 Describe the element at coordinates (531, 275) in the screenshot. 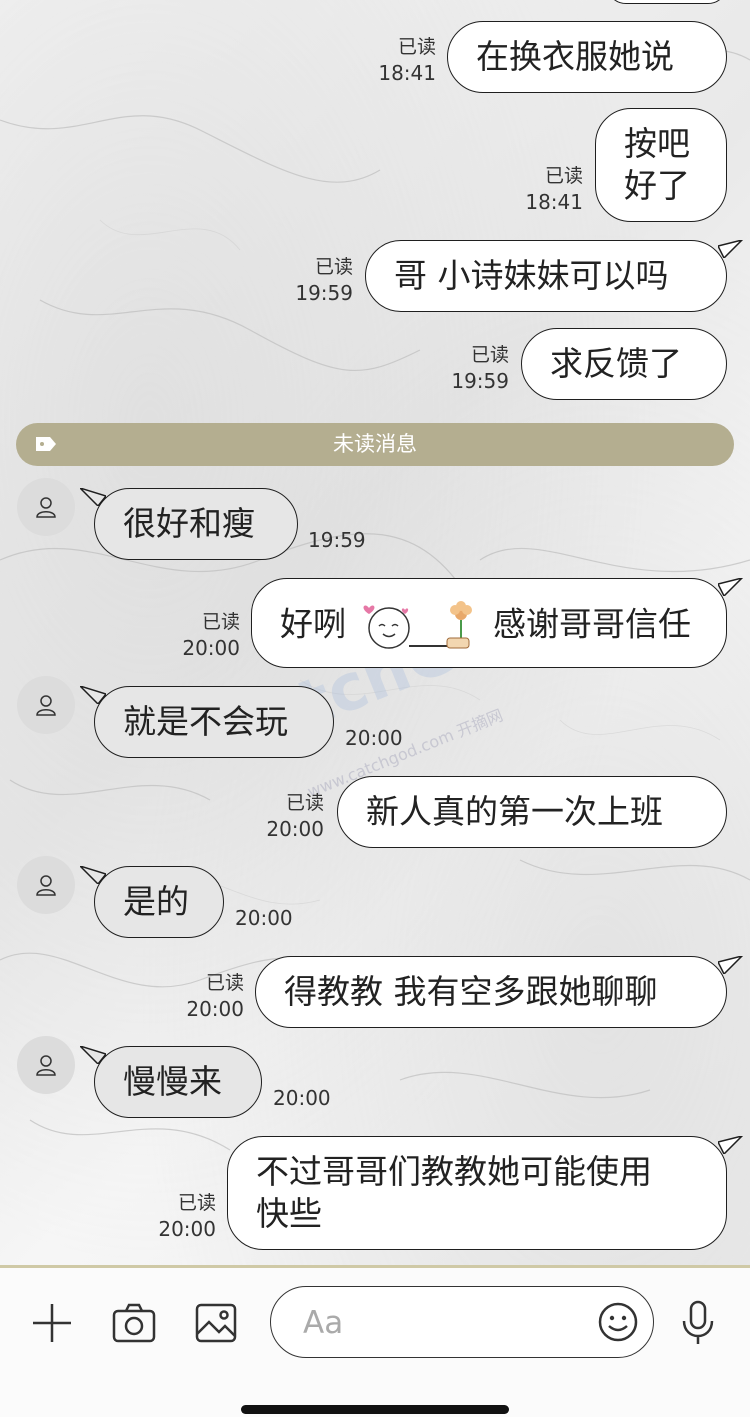

I see `message-text: 哥 小诗妹妹可以吗` at that location.